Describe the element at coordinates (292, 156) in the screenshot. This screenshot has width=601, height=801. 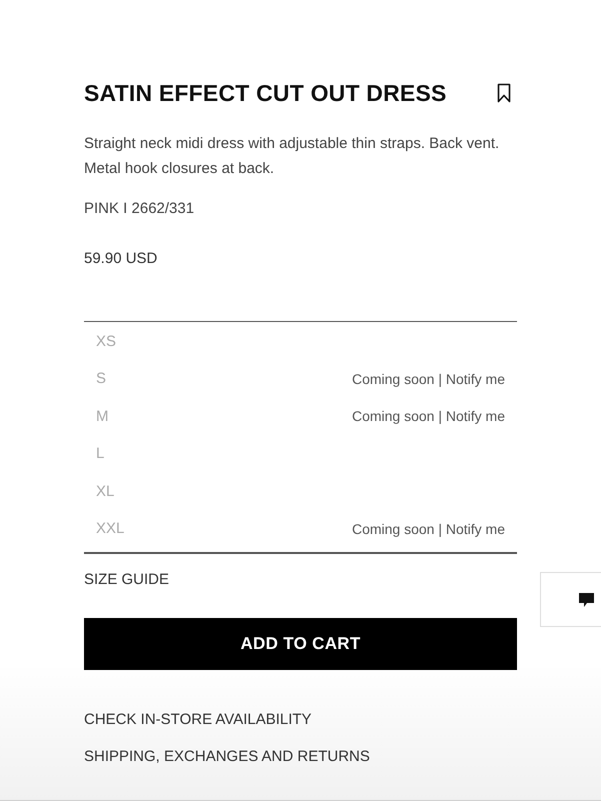
I see `product-description: Straight neck midi dress with adjustable thin straps. Back vent. Metal hook closures at back.` at that location.